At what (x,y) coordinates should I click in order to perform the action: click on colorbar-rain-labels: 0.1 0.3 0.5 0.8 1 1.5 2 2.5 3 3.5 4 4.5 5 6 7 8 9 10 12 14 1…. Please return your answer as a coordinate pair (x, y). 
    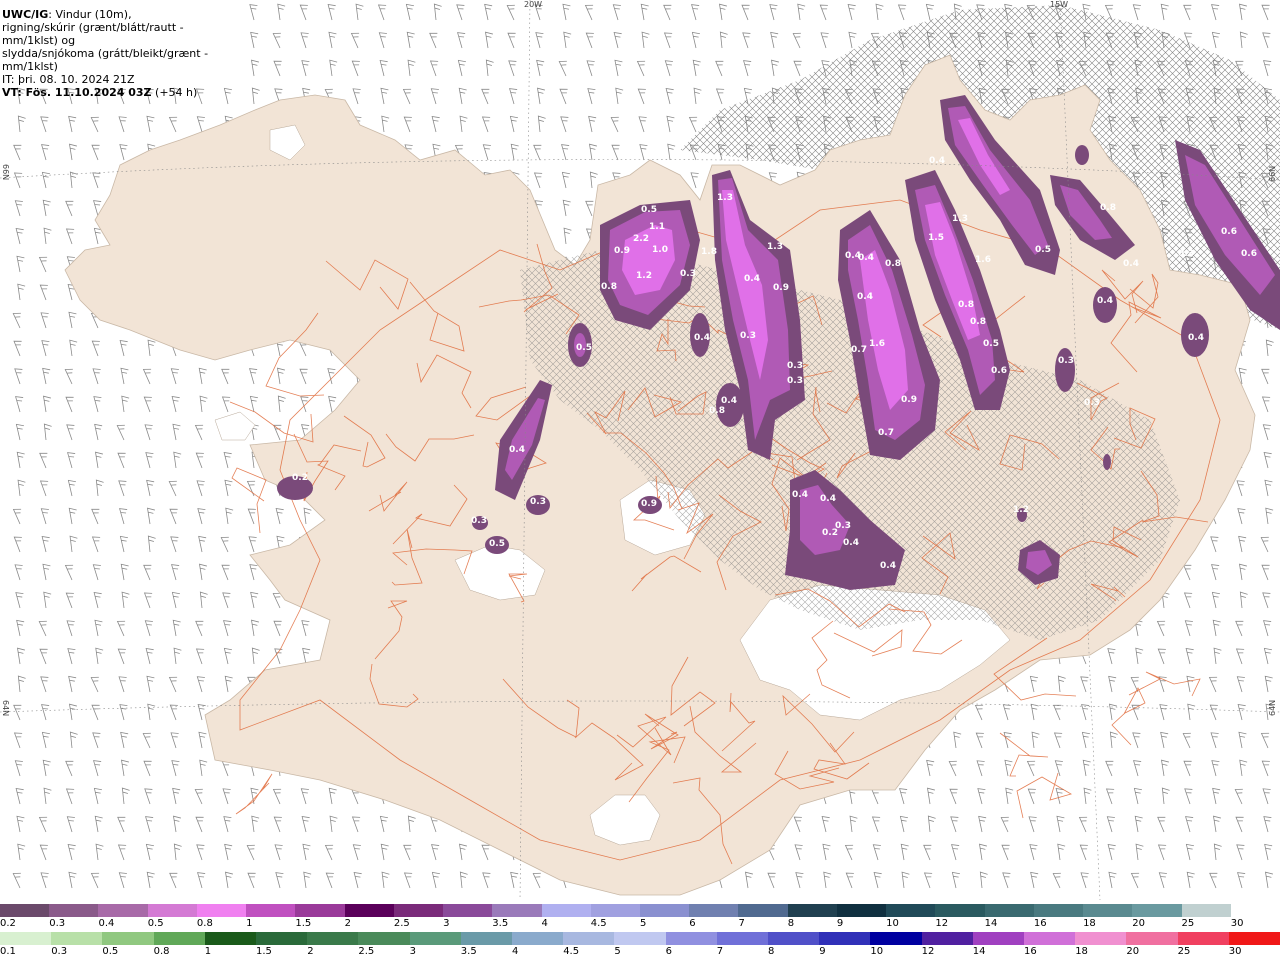
    Looking at the image, I should click on (640, 951).